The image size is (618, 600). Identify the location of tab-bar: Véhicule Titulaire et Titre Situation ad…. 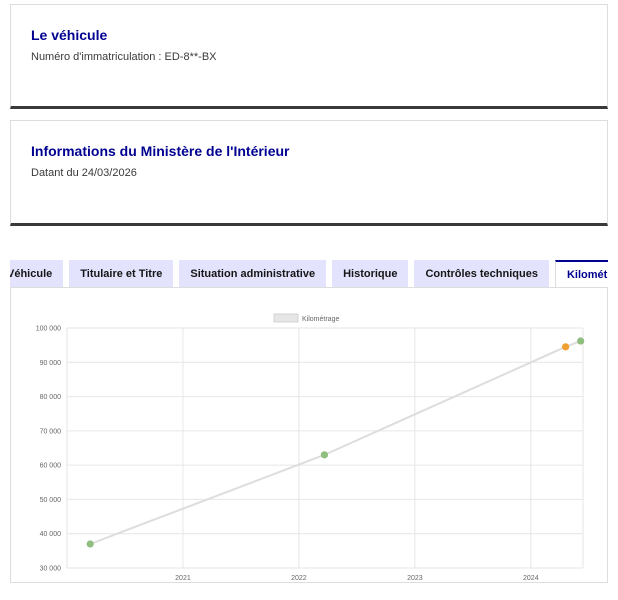
(309, 274).